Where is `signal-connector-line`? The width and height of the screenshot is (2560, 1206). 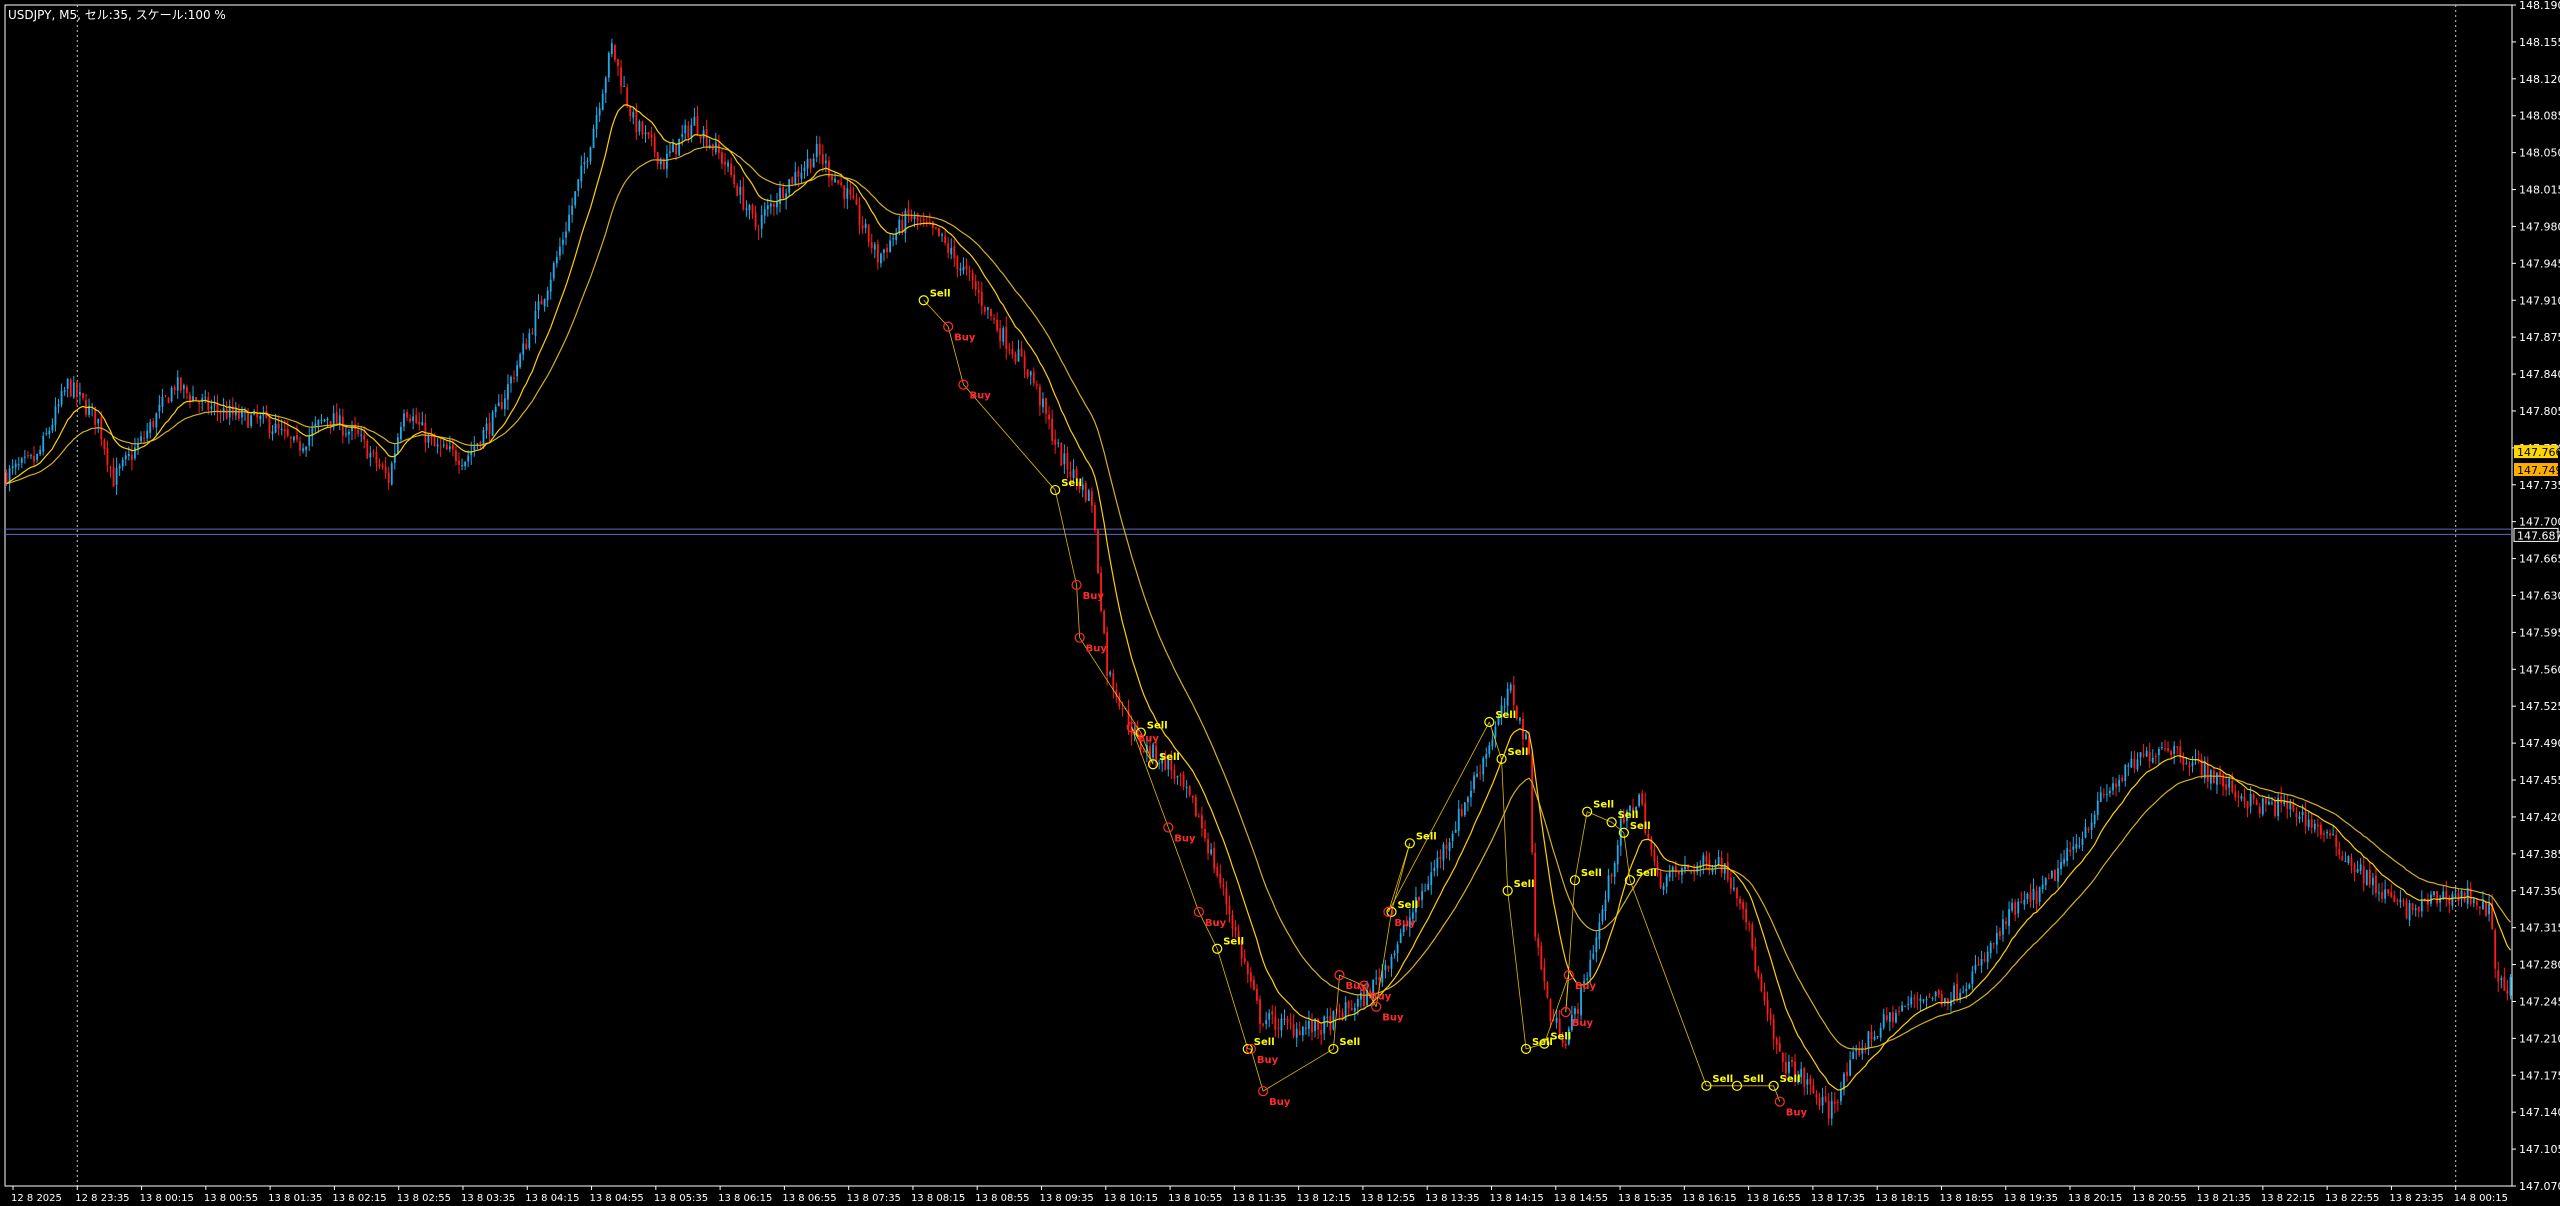 signal-connector-line is located at coordinates (1439, 817).